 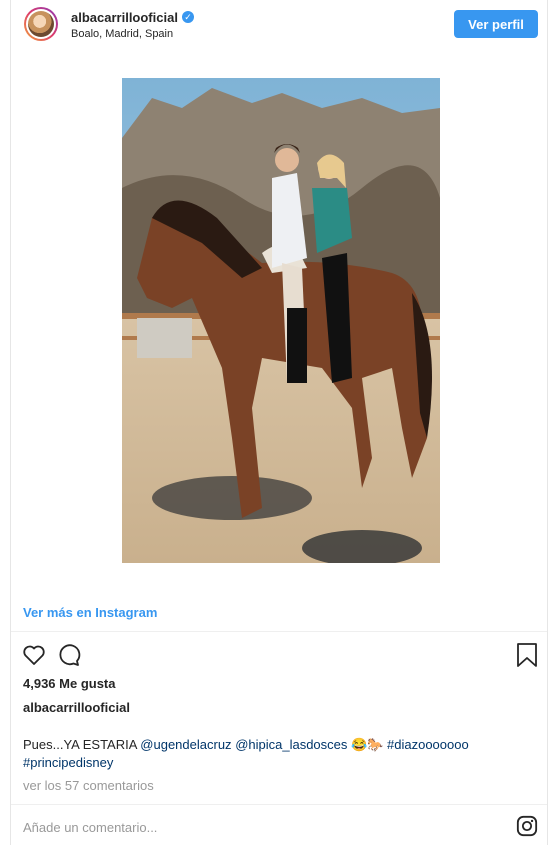 What do you see at coordinates (122, 34) in the screenshot?
I see `location-link: Boalo, Madrid, Spain` at bounding box center [122, 34].